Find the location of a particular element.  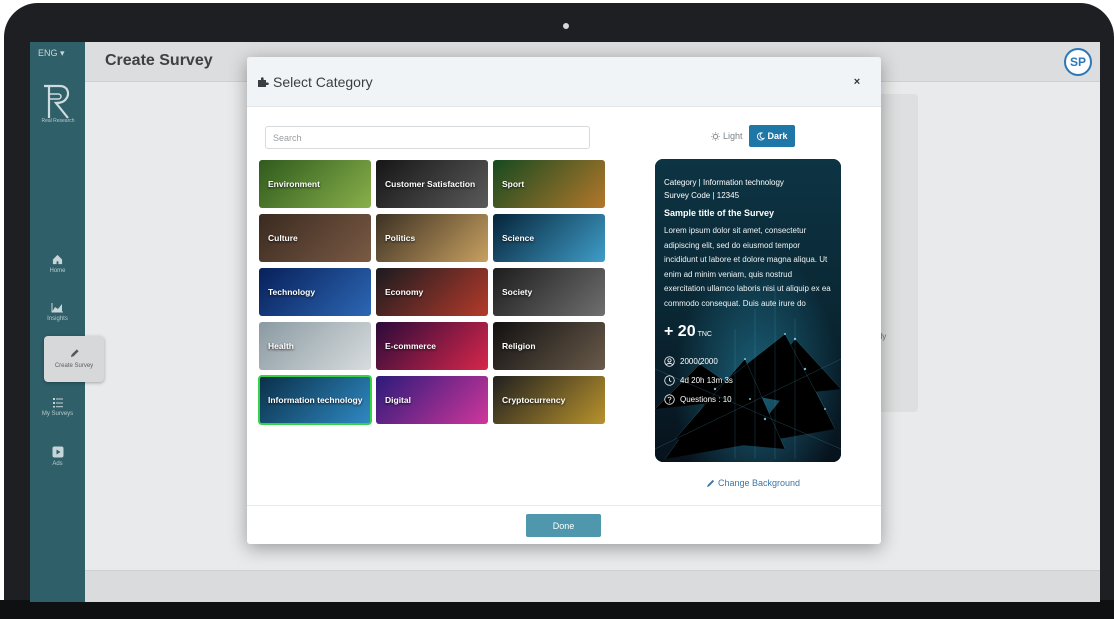

participants-row: 2000/2000 is located at coordinates (749, 361).